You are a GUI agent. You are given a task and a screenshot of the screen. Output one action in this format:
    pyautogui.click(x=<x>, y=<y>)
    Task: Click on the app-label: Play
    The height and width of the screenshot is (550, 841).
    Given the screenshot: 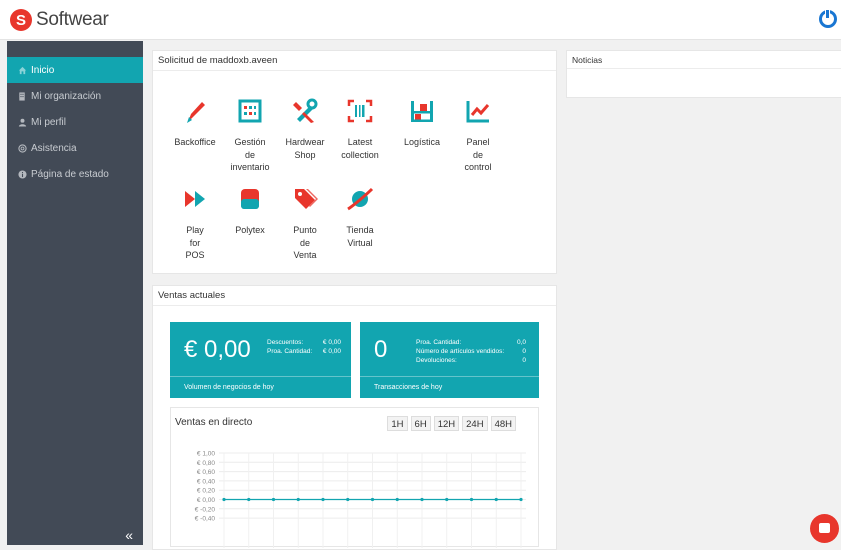 What is the action you would take?
    pyautogui.click(x=195, y=230)
    